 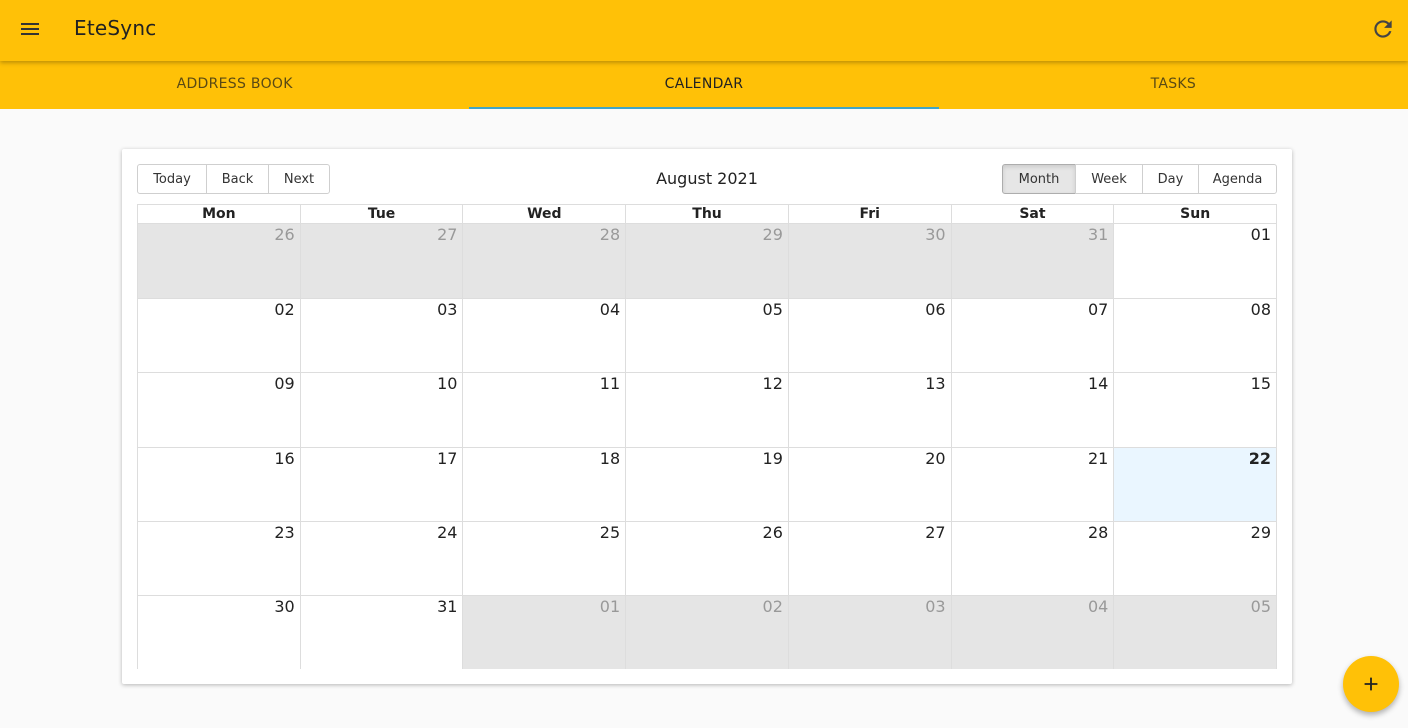 What do you see at coordinates (219, 410) in the screenshot?
I see `day-cell: 09` at bounding box center [219, 410].